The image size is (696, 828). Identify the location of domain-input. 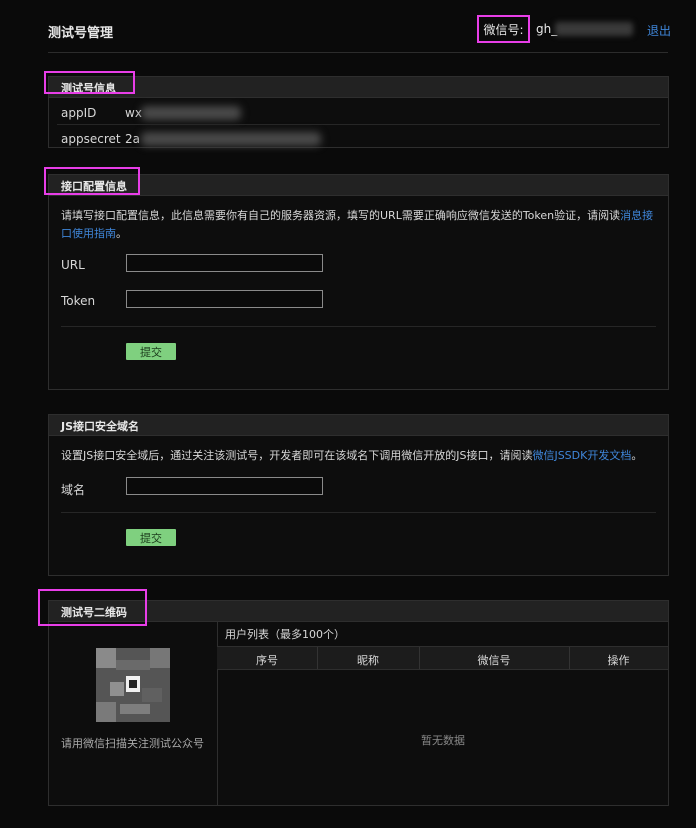
(224, 486).